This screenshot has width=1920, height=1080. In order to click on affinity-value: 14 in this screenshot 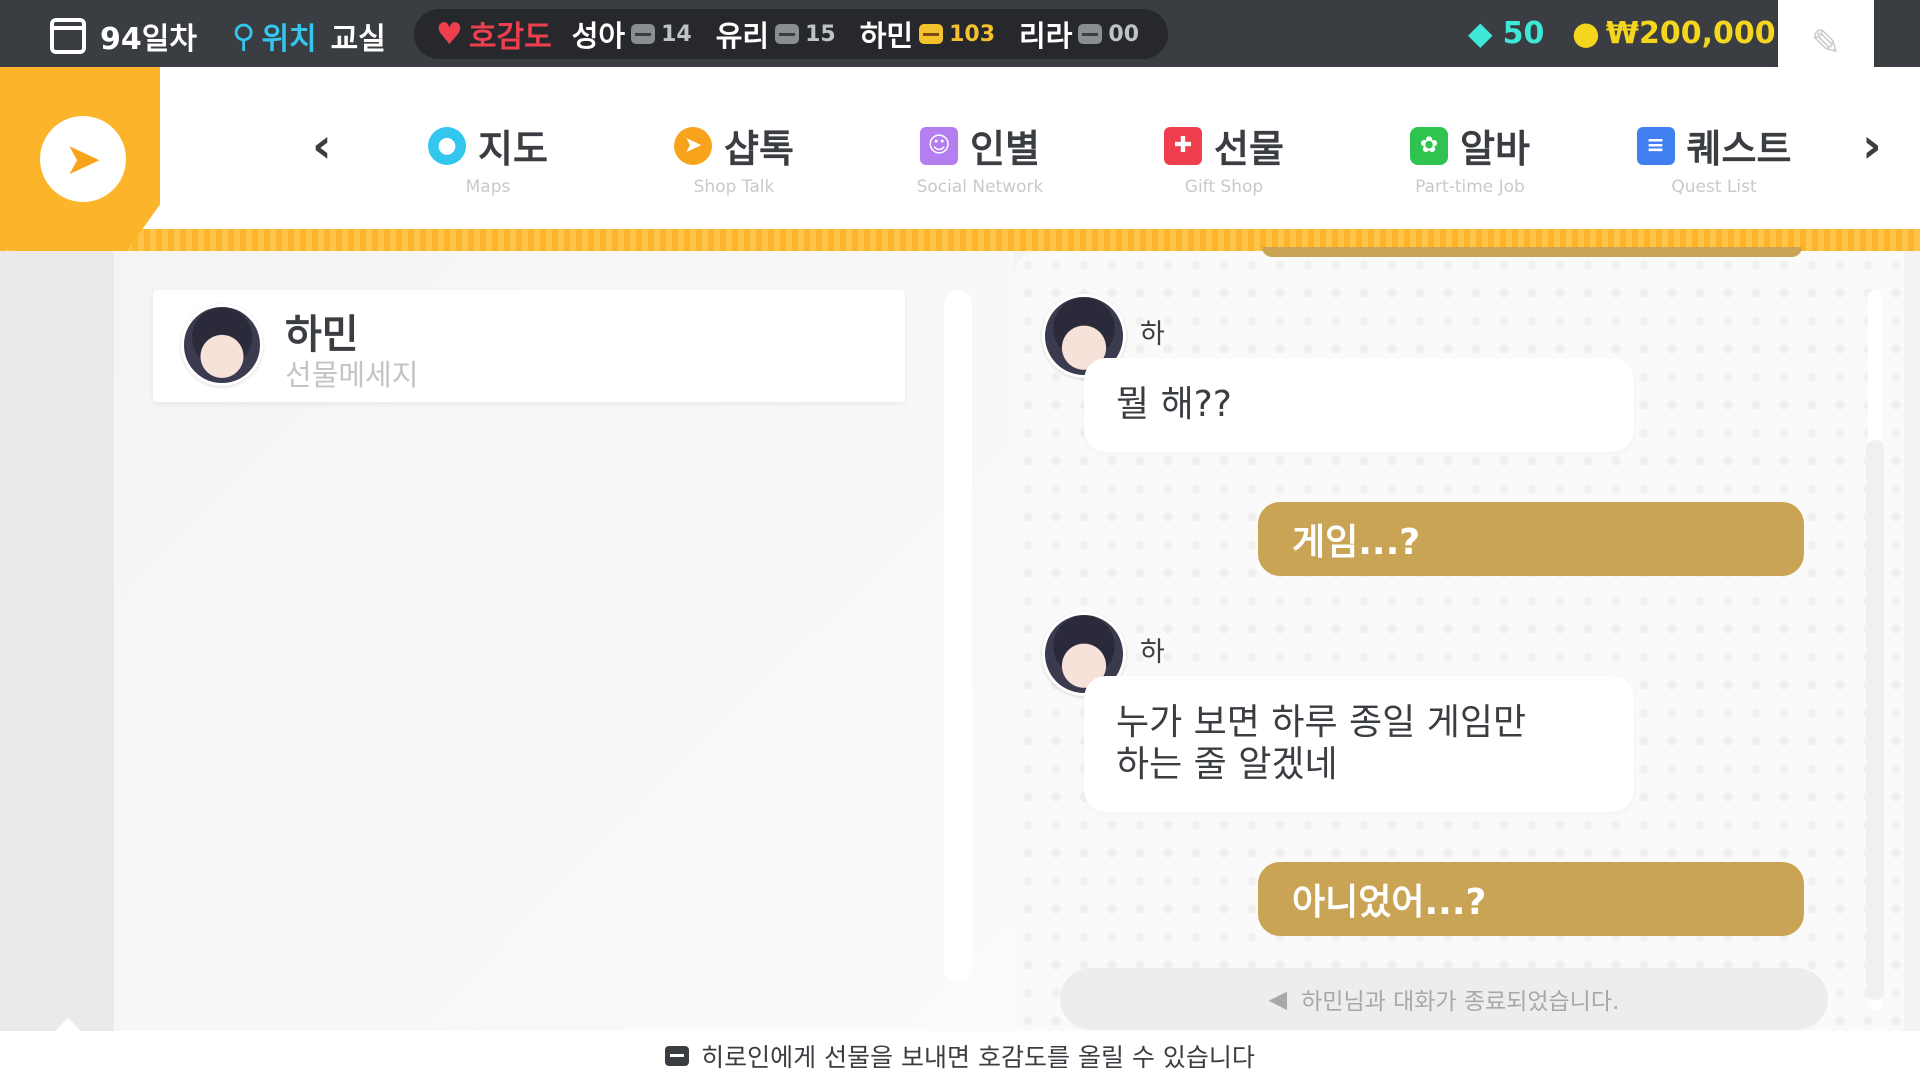, I will do `click(676, 34)`.